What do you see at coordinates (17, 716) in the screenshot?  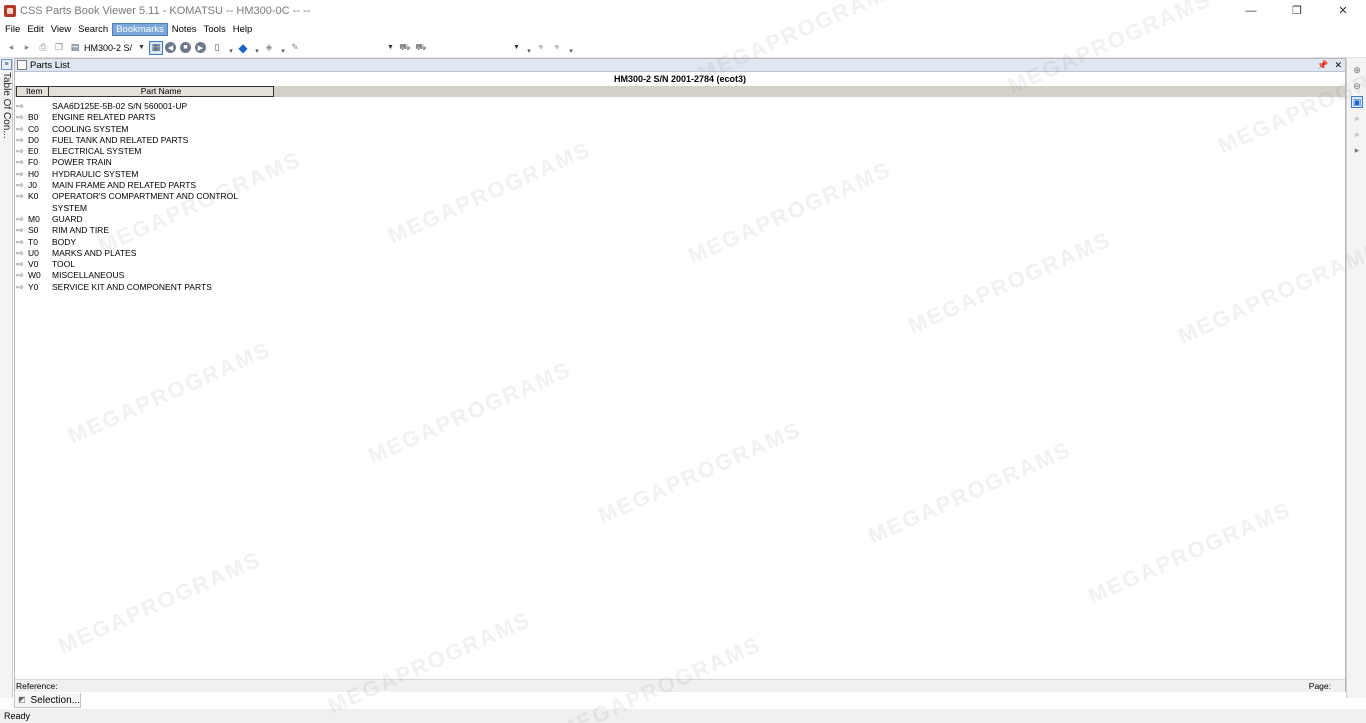 I see `status-text: Ready` at bounding box center [17, 716].